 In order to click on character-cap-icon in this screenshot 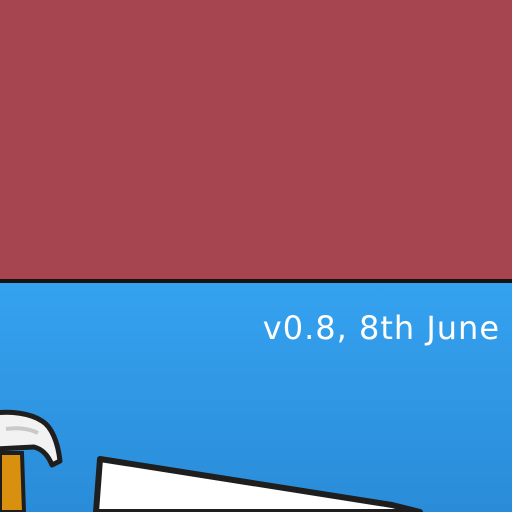, I will do `click(31, 460)`.